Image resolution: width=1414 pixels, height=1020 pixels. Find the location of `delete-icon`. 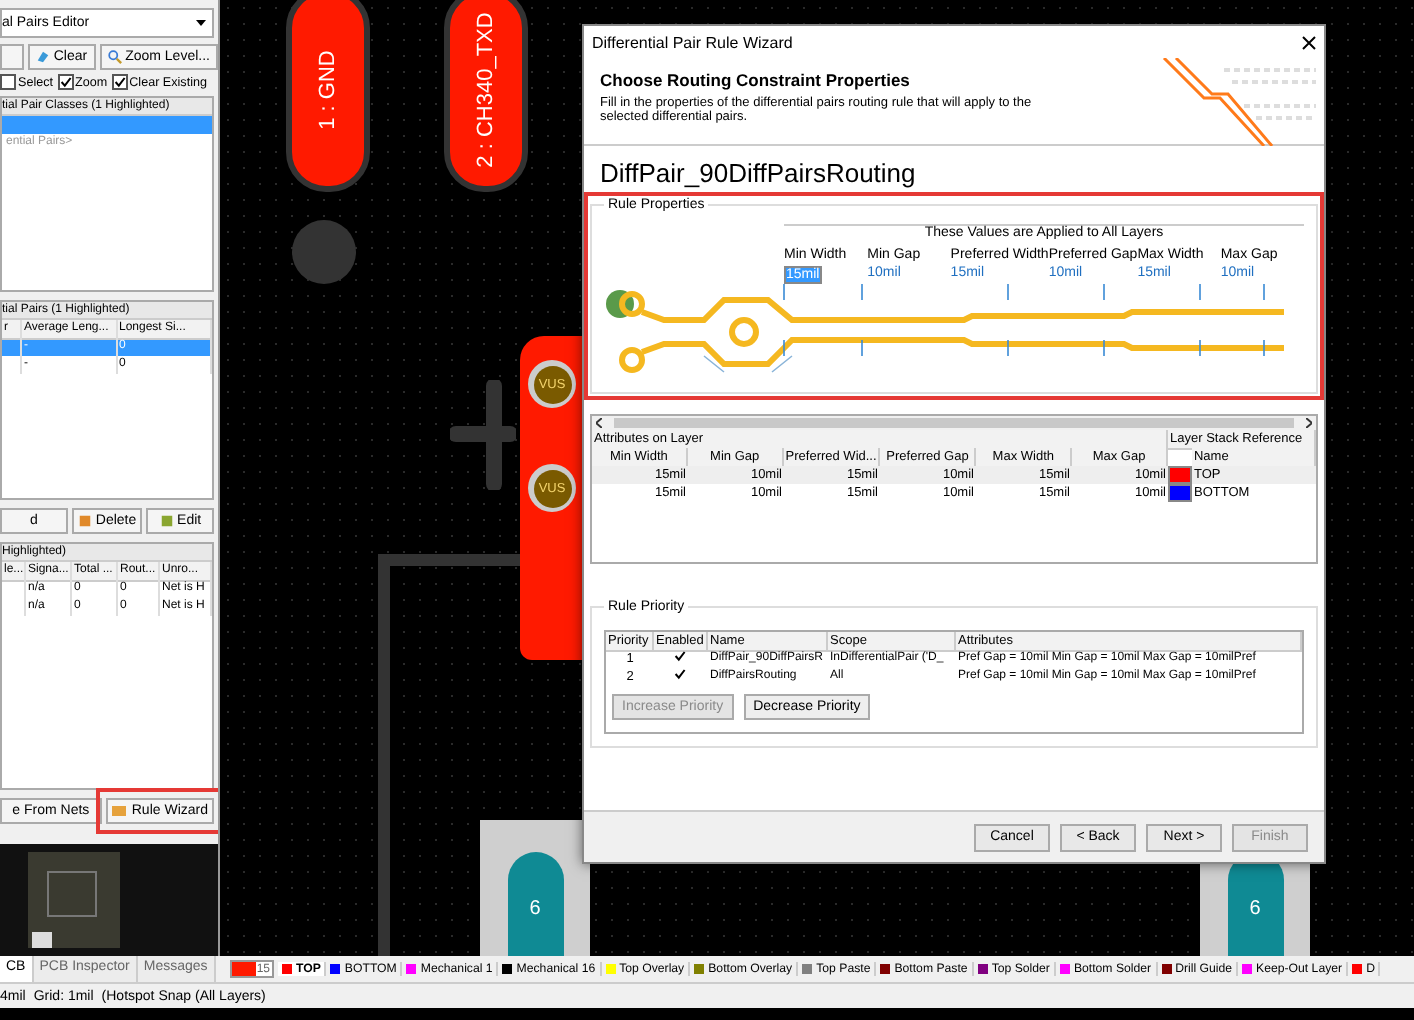

delete-icon is located at coordinates (84, 521).